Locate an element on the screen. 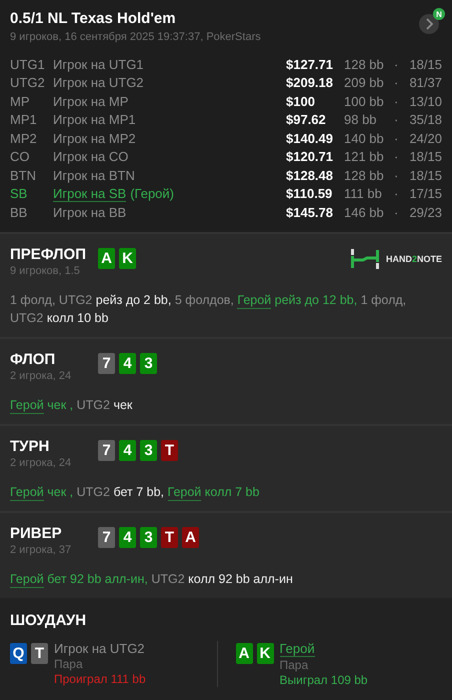  action-text: 1 фолд, UTG2 is located at coordinates (51, 300).